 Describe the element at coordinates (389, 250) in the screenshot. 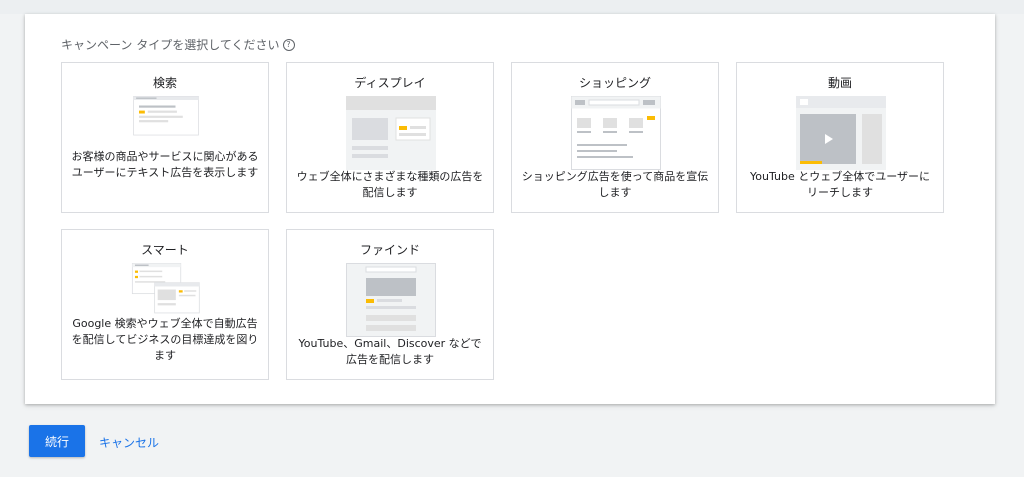

I see `tile-title: ファインド` at that location.